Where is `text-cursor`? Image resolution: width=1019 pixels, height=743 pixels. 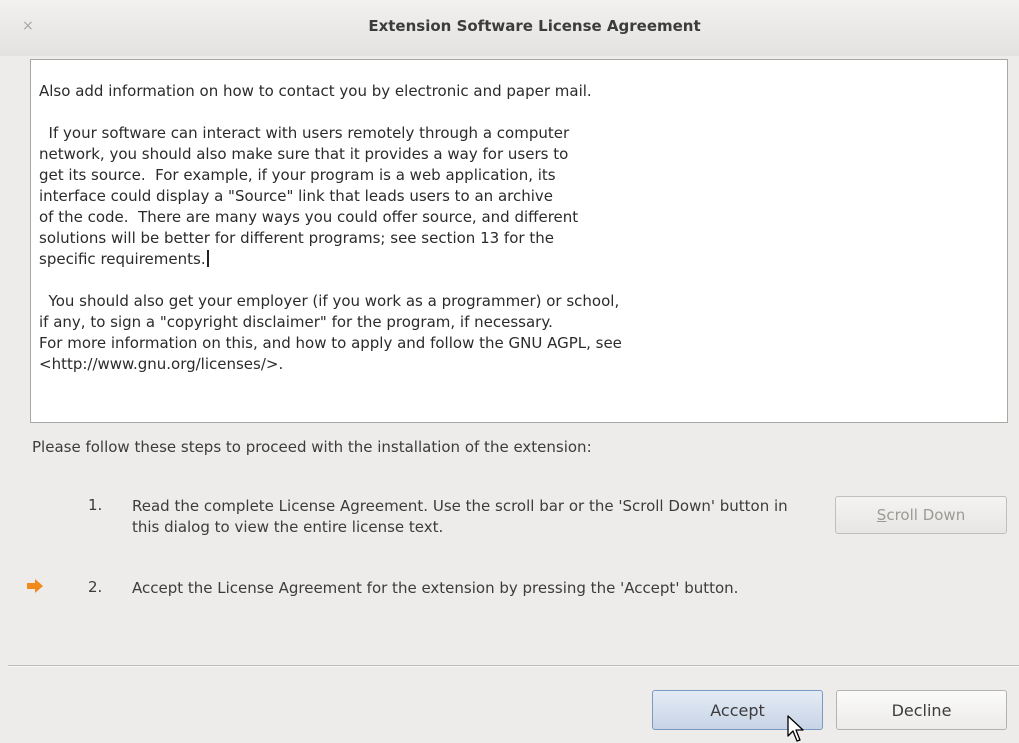 text-cursor is located at coordinates (207, 258).